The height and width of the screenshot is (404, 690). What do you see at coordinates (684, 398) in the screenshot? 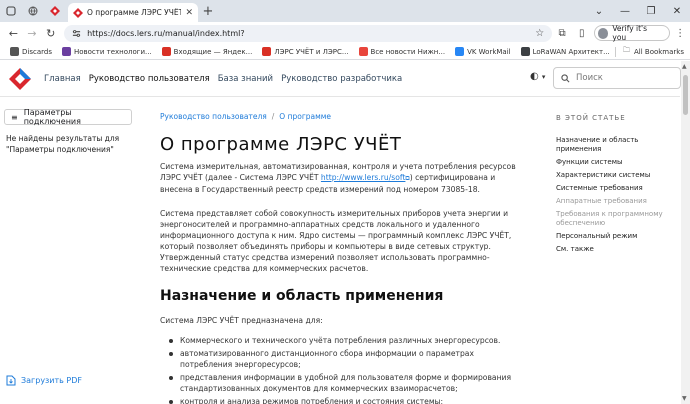
I see `scroll-down-icon: ▼` at bounding box center [684, 398].